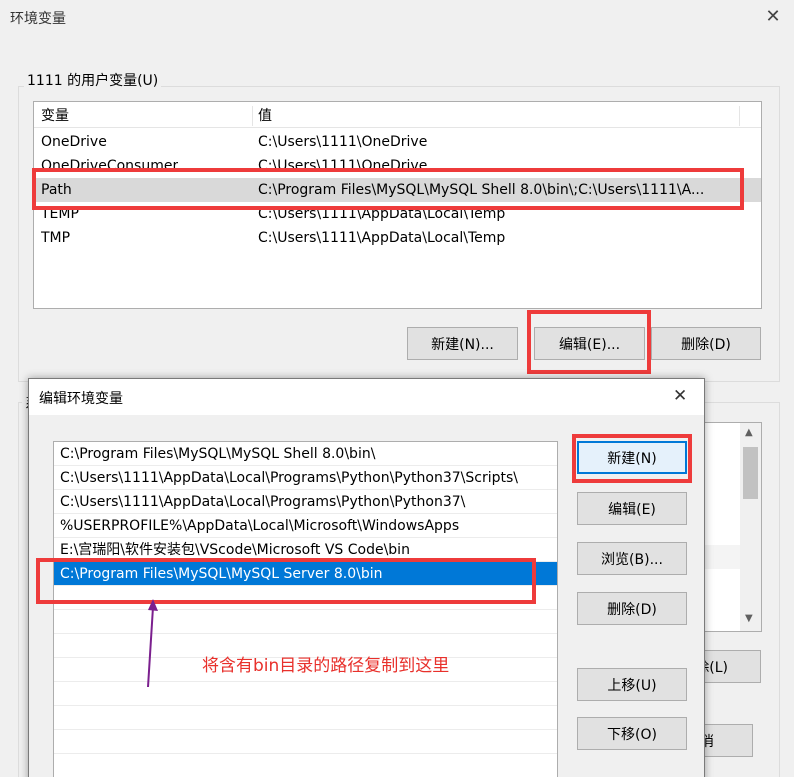  What do you see at coordinates (93, 80) in the screenshot?
I see `user-vars-group-label: 1111 的用户变量(U)` at bounding box center [93, 80].